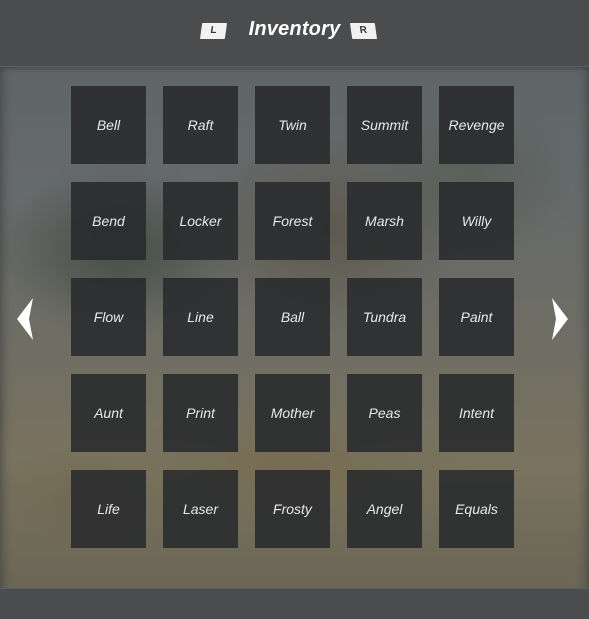  I want to click on inventory-slot-label: Tundra, so click(384, 317).